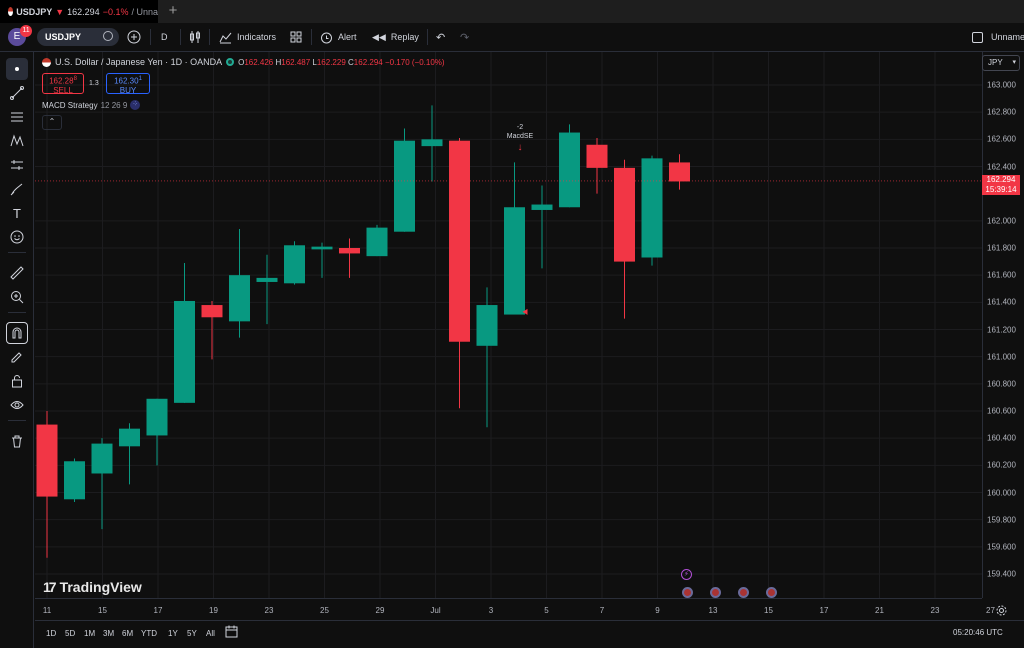 The image size is (1024, 648). Describe the element at coordinates (79, 11) in the screenshot. I see `browser-tab: USDJPY ▼ 162.294 −0.1% / Unna` at that location.